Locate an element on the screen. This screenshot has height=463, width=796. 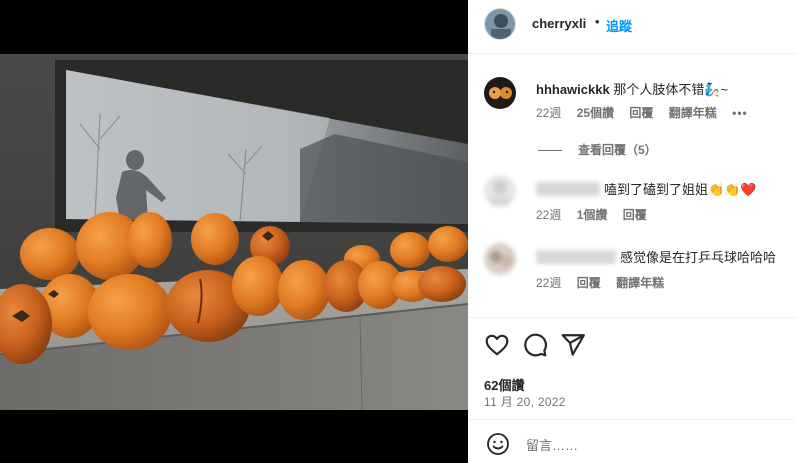
author-username: cherryxli is located at coordinates (559, 23).